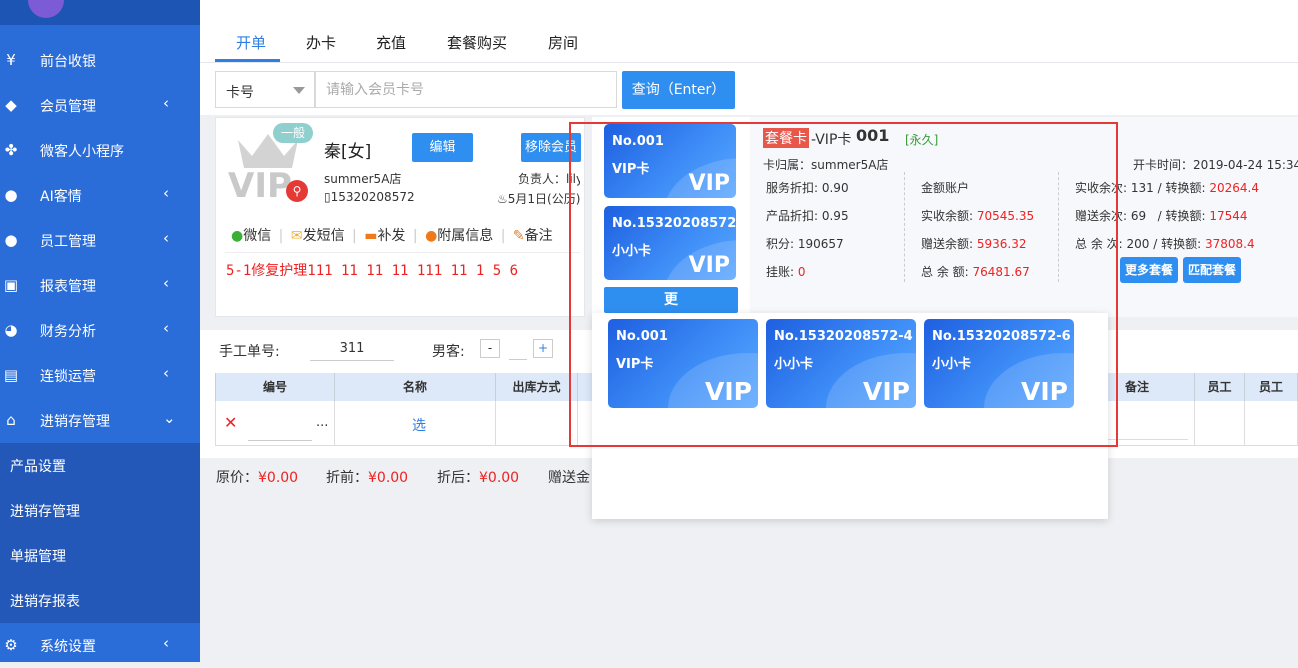 Image resolution: width=1298 pixels, height=668 pixels. What do you see at coordinates (678, 90) in the screenshot?
I see `query-button: 查询（Enter）` at bounding box center [678, 90].